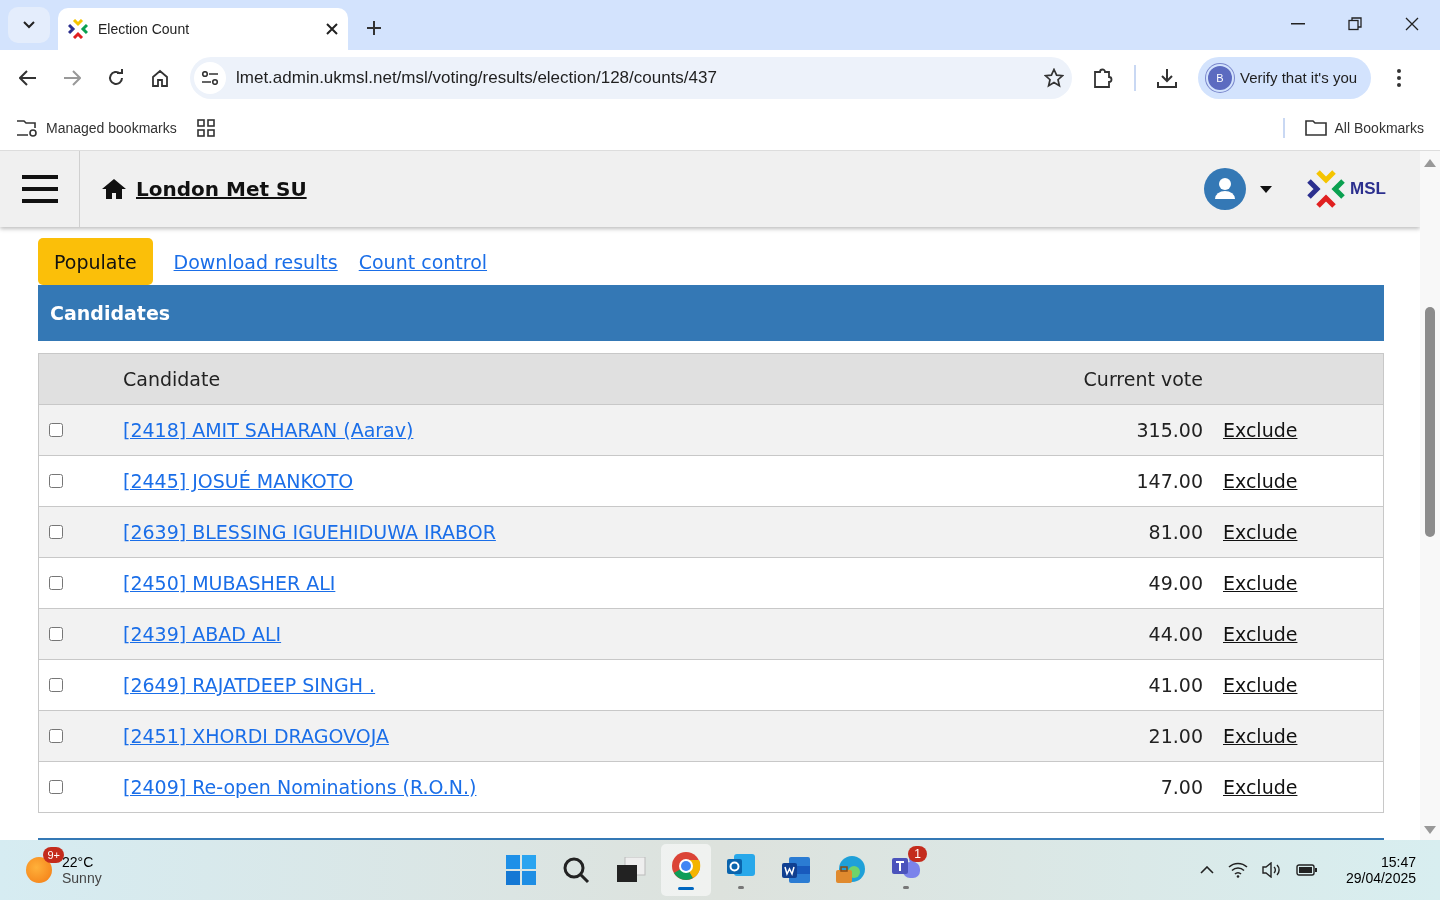 This screenshot has height=900, width=1440. I want to click on populate-button: Populate, so click(95, 261).